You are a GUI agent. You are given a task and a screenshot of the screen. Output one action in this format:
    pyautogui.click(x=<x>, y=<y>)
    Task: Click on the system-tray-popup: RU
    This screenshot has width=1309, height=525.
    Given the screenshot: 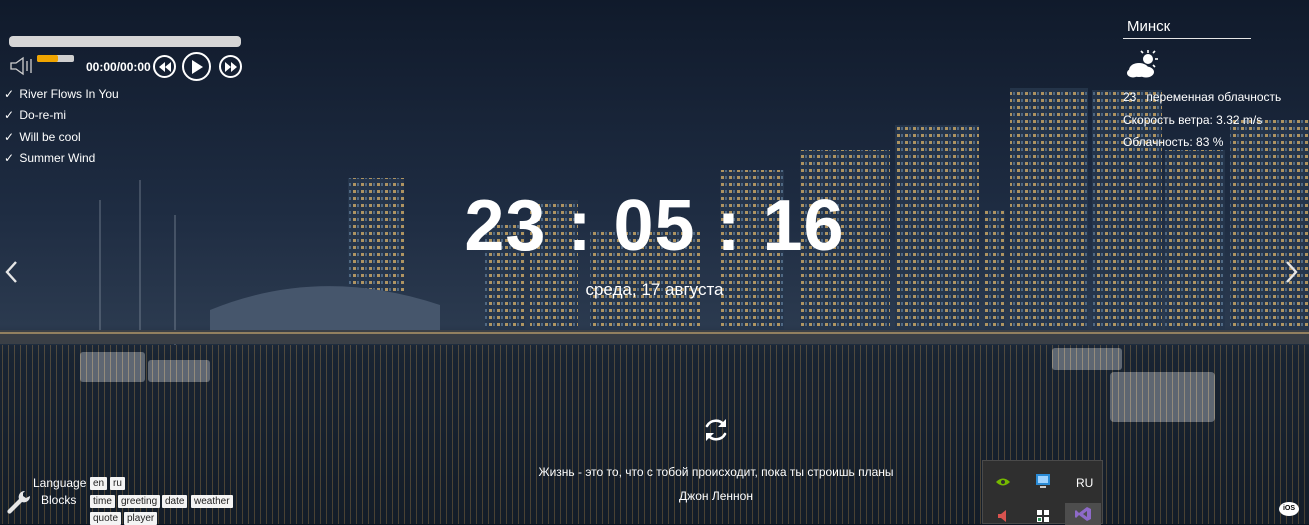 What is the action you would take?
    pyautogui.click(x=1042, y=492)
    